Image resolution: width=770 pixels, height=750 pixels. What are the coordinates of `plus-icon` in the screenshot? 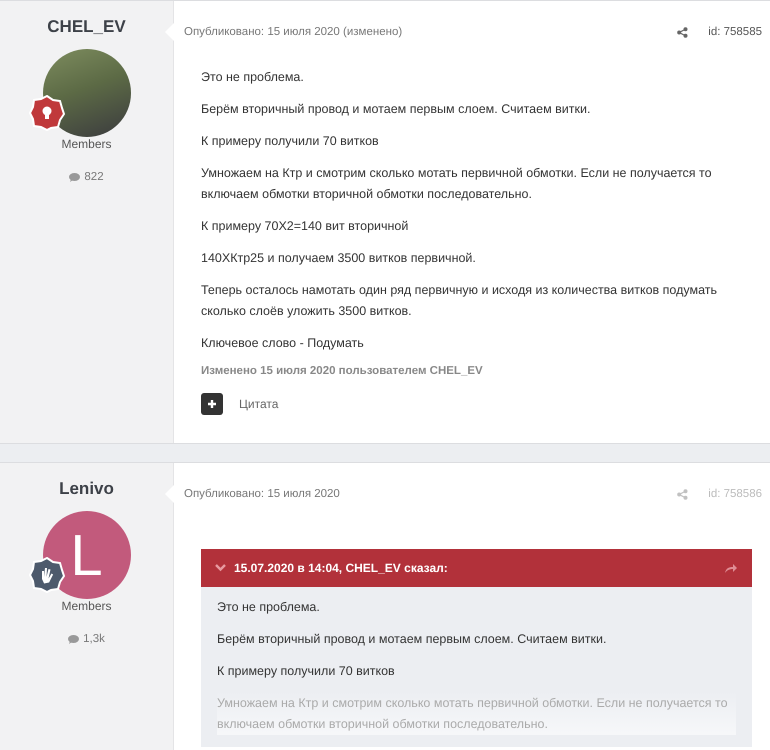 It's located at (212, 404).